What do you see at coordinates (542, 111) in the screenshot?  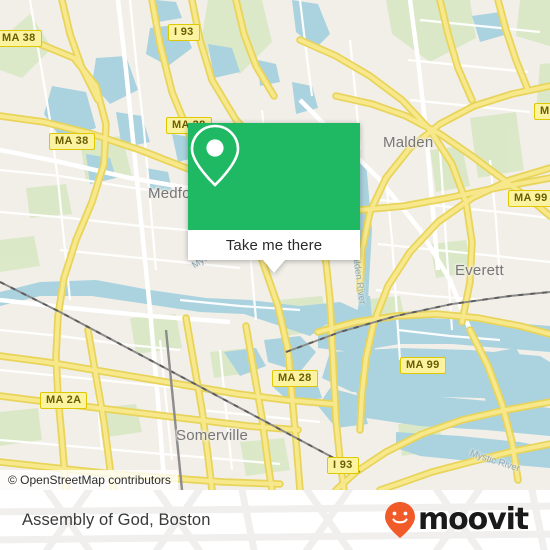 I see `road-shield: MA` at bounding box center [542, 111].